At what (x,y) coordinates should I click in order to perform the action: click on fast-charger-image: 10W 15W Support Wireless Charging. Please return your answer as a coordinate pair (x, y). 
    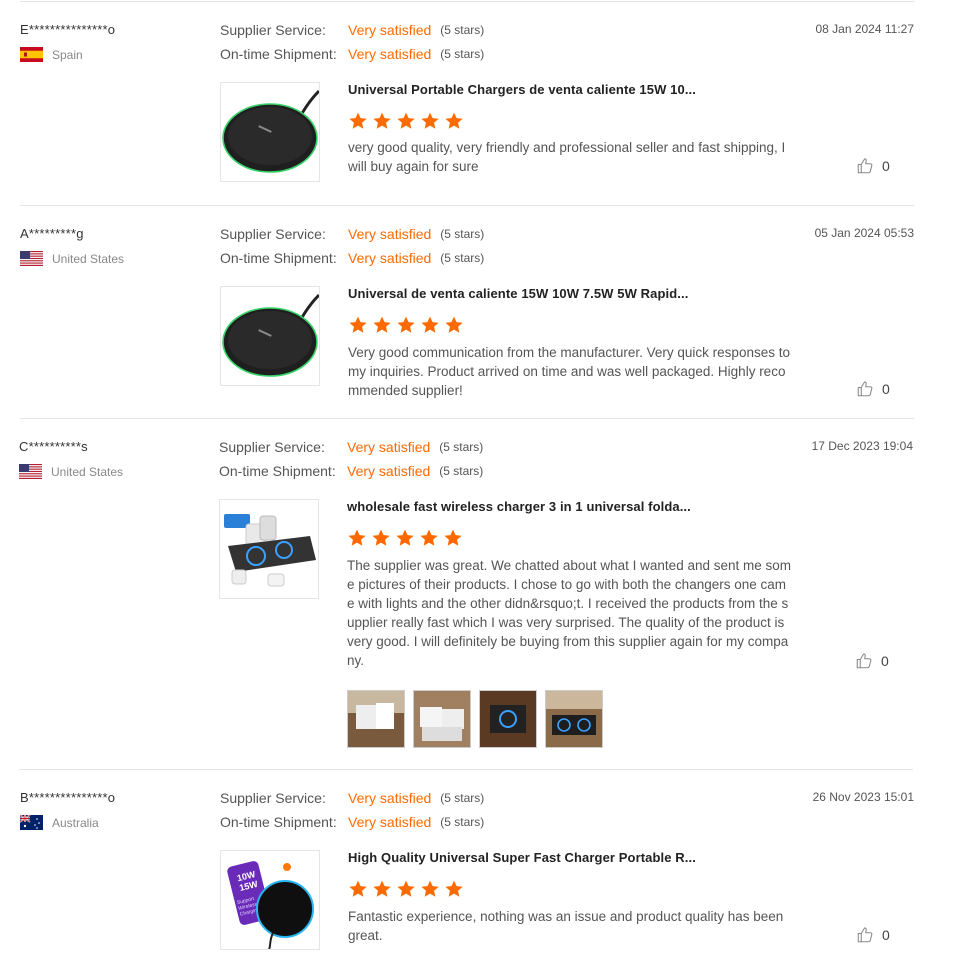
    Looking at the image, I should click on (270, 900).